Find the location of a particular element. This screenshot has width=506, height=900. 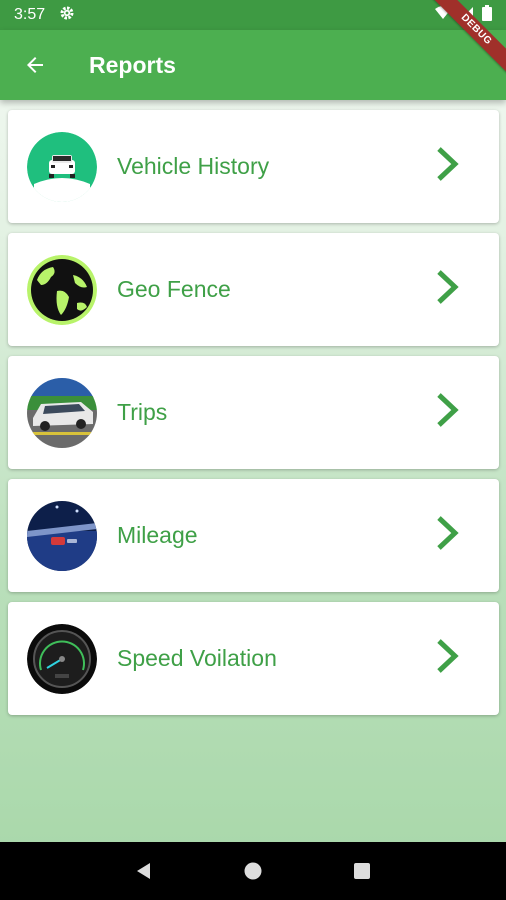

circle-home-icon is located at coordinates (253, 871).